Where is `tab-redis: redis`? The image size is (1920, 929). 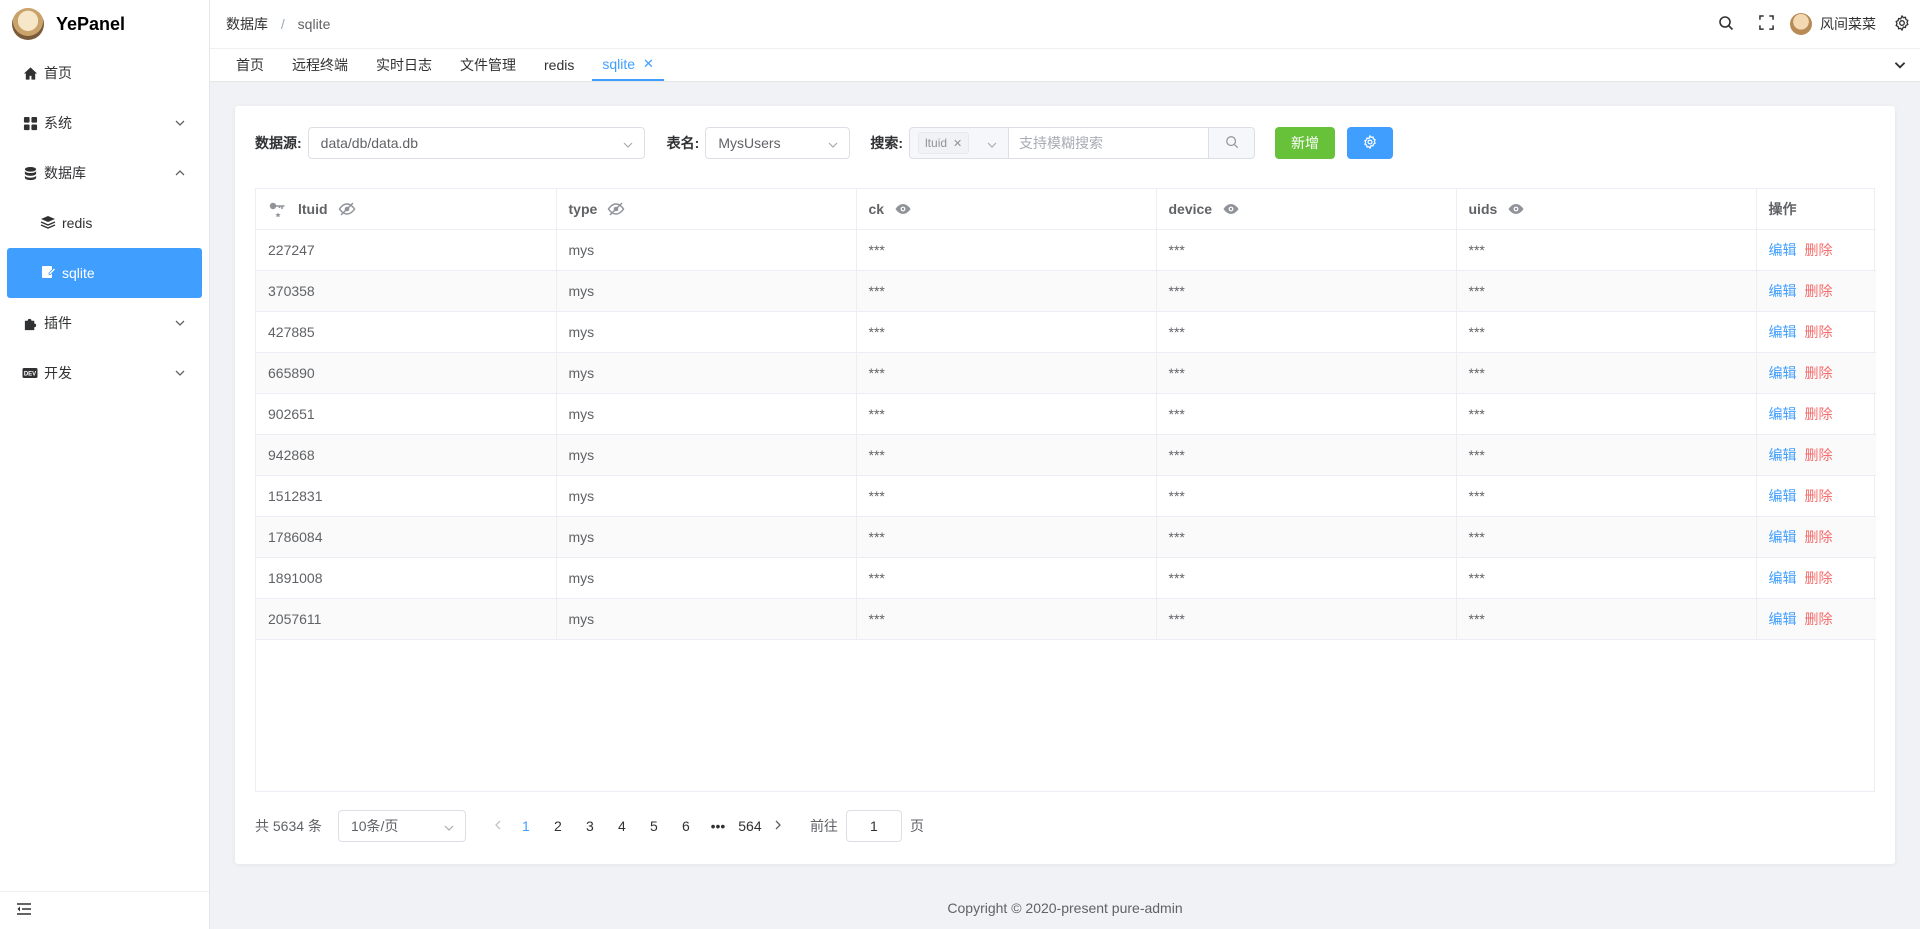 tab-redis: redis is located at coordinates (559, 65).